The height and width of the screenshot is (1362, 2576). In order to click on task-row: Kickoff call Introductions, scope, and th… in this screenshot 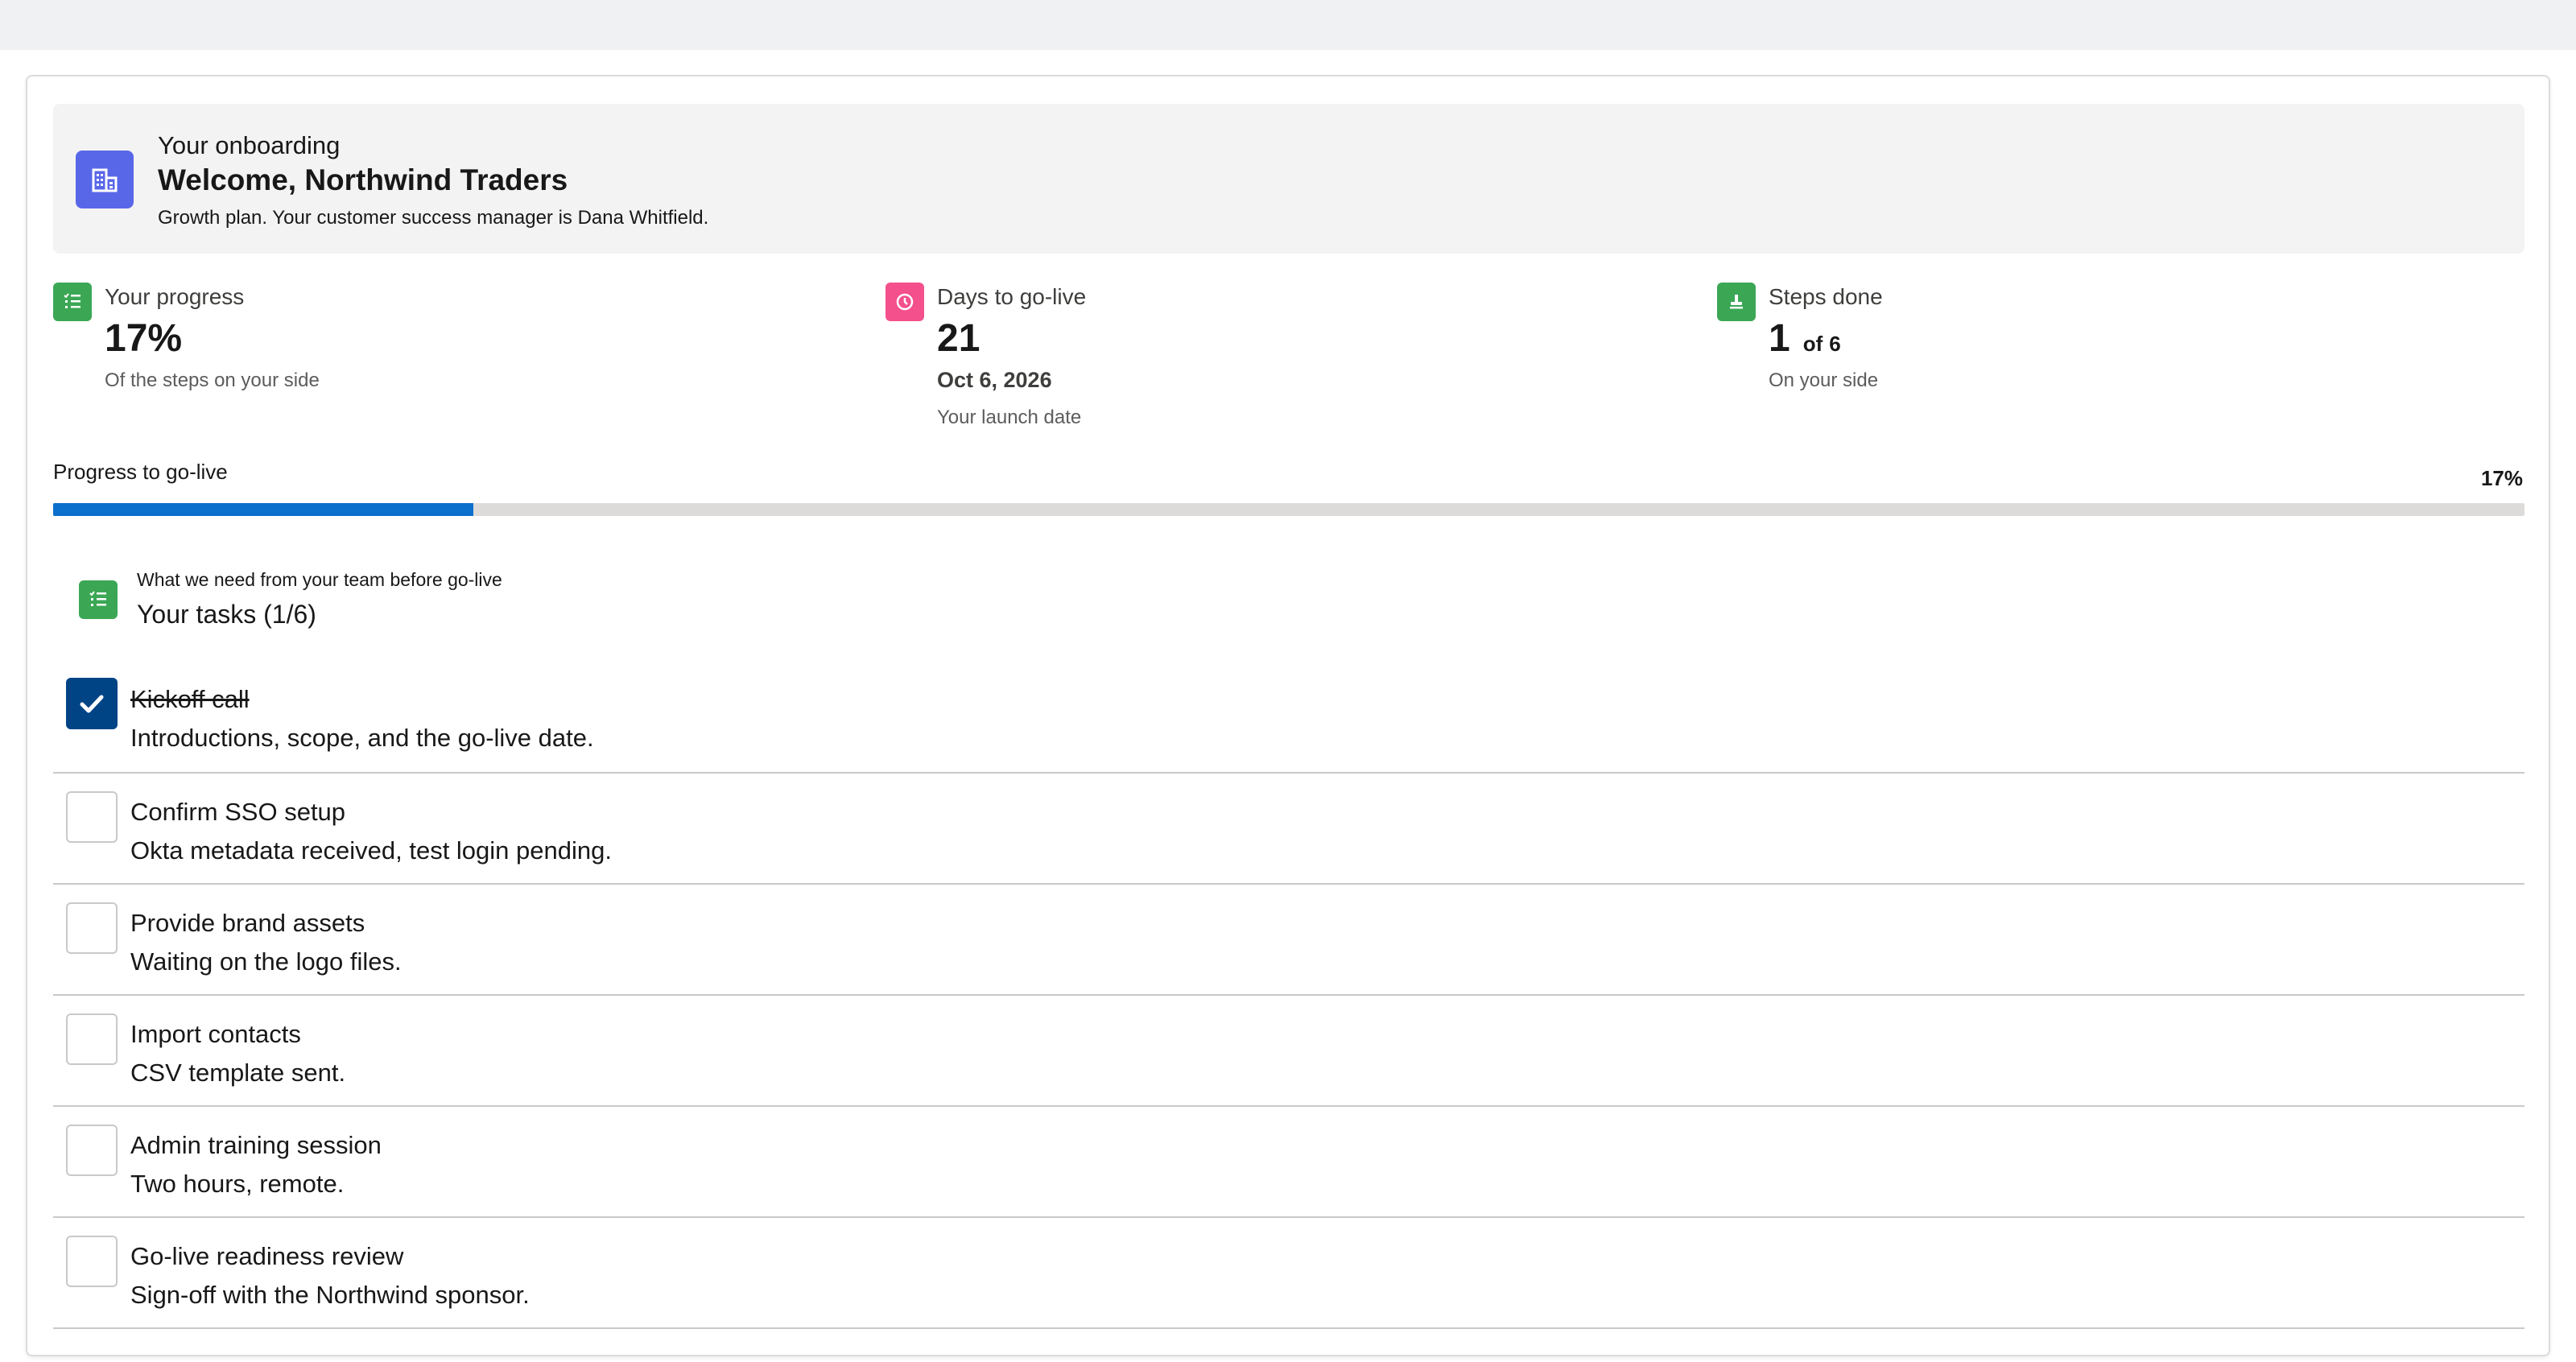, I will do `click(1288, 714)`.